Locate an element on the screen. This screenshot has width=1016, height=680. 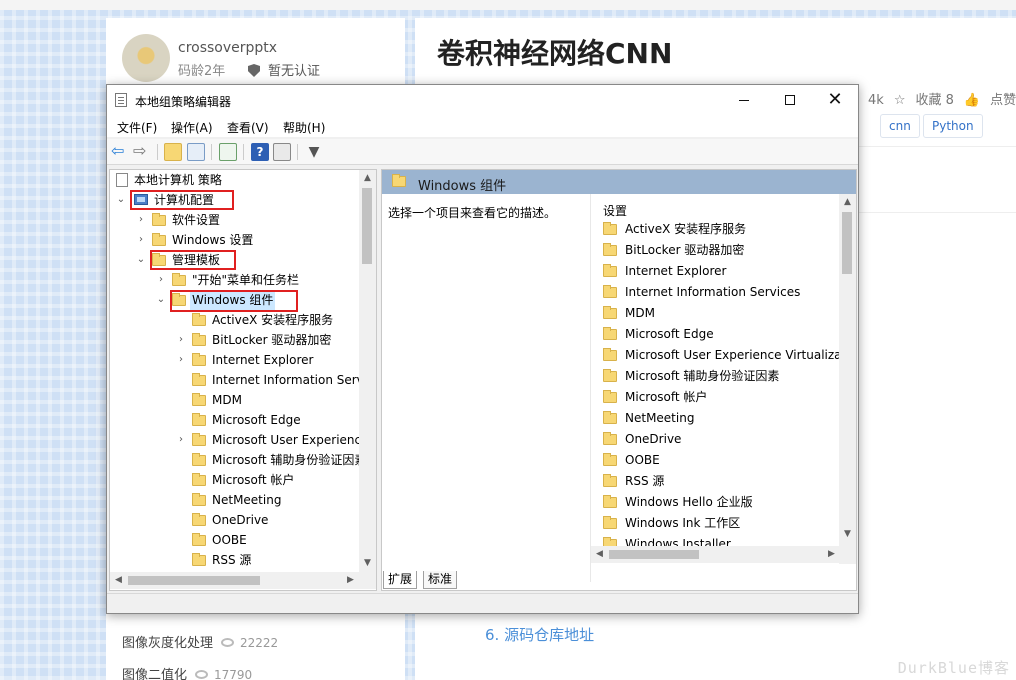
related-article-title: 图像二值化 is located at coordinates (154, 674).